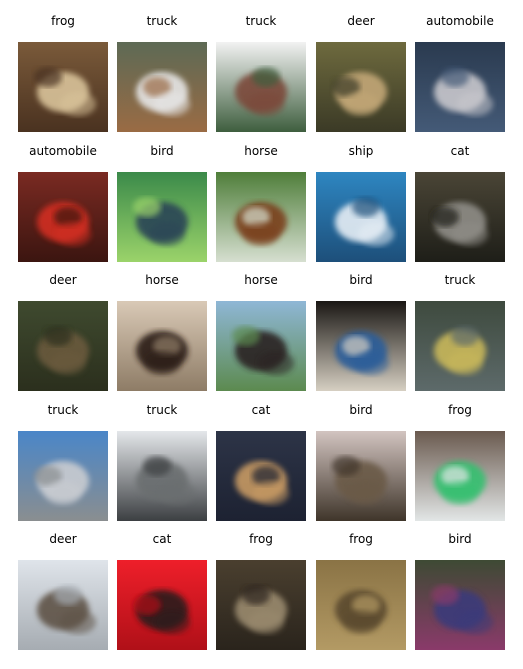  I want to click on image-label: cat, so click(460, 151).